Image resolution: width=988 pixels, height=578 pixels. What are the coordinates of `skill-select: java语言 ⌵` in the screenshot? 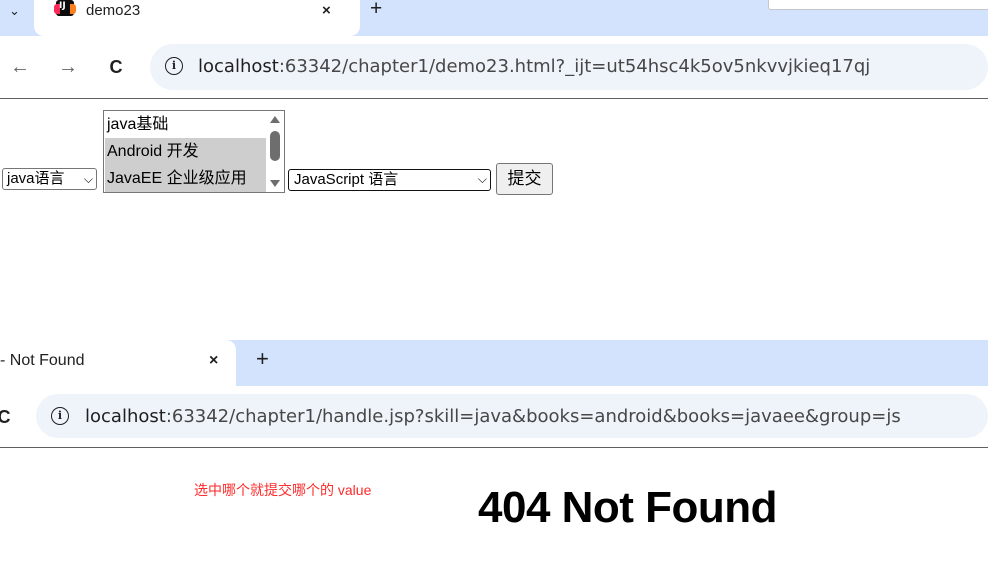 It's located at (49, 179).